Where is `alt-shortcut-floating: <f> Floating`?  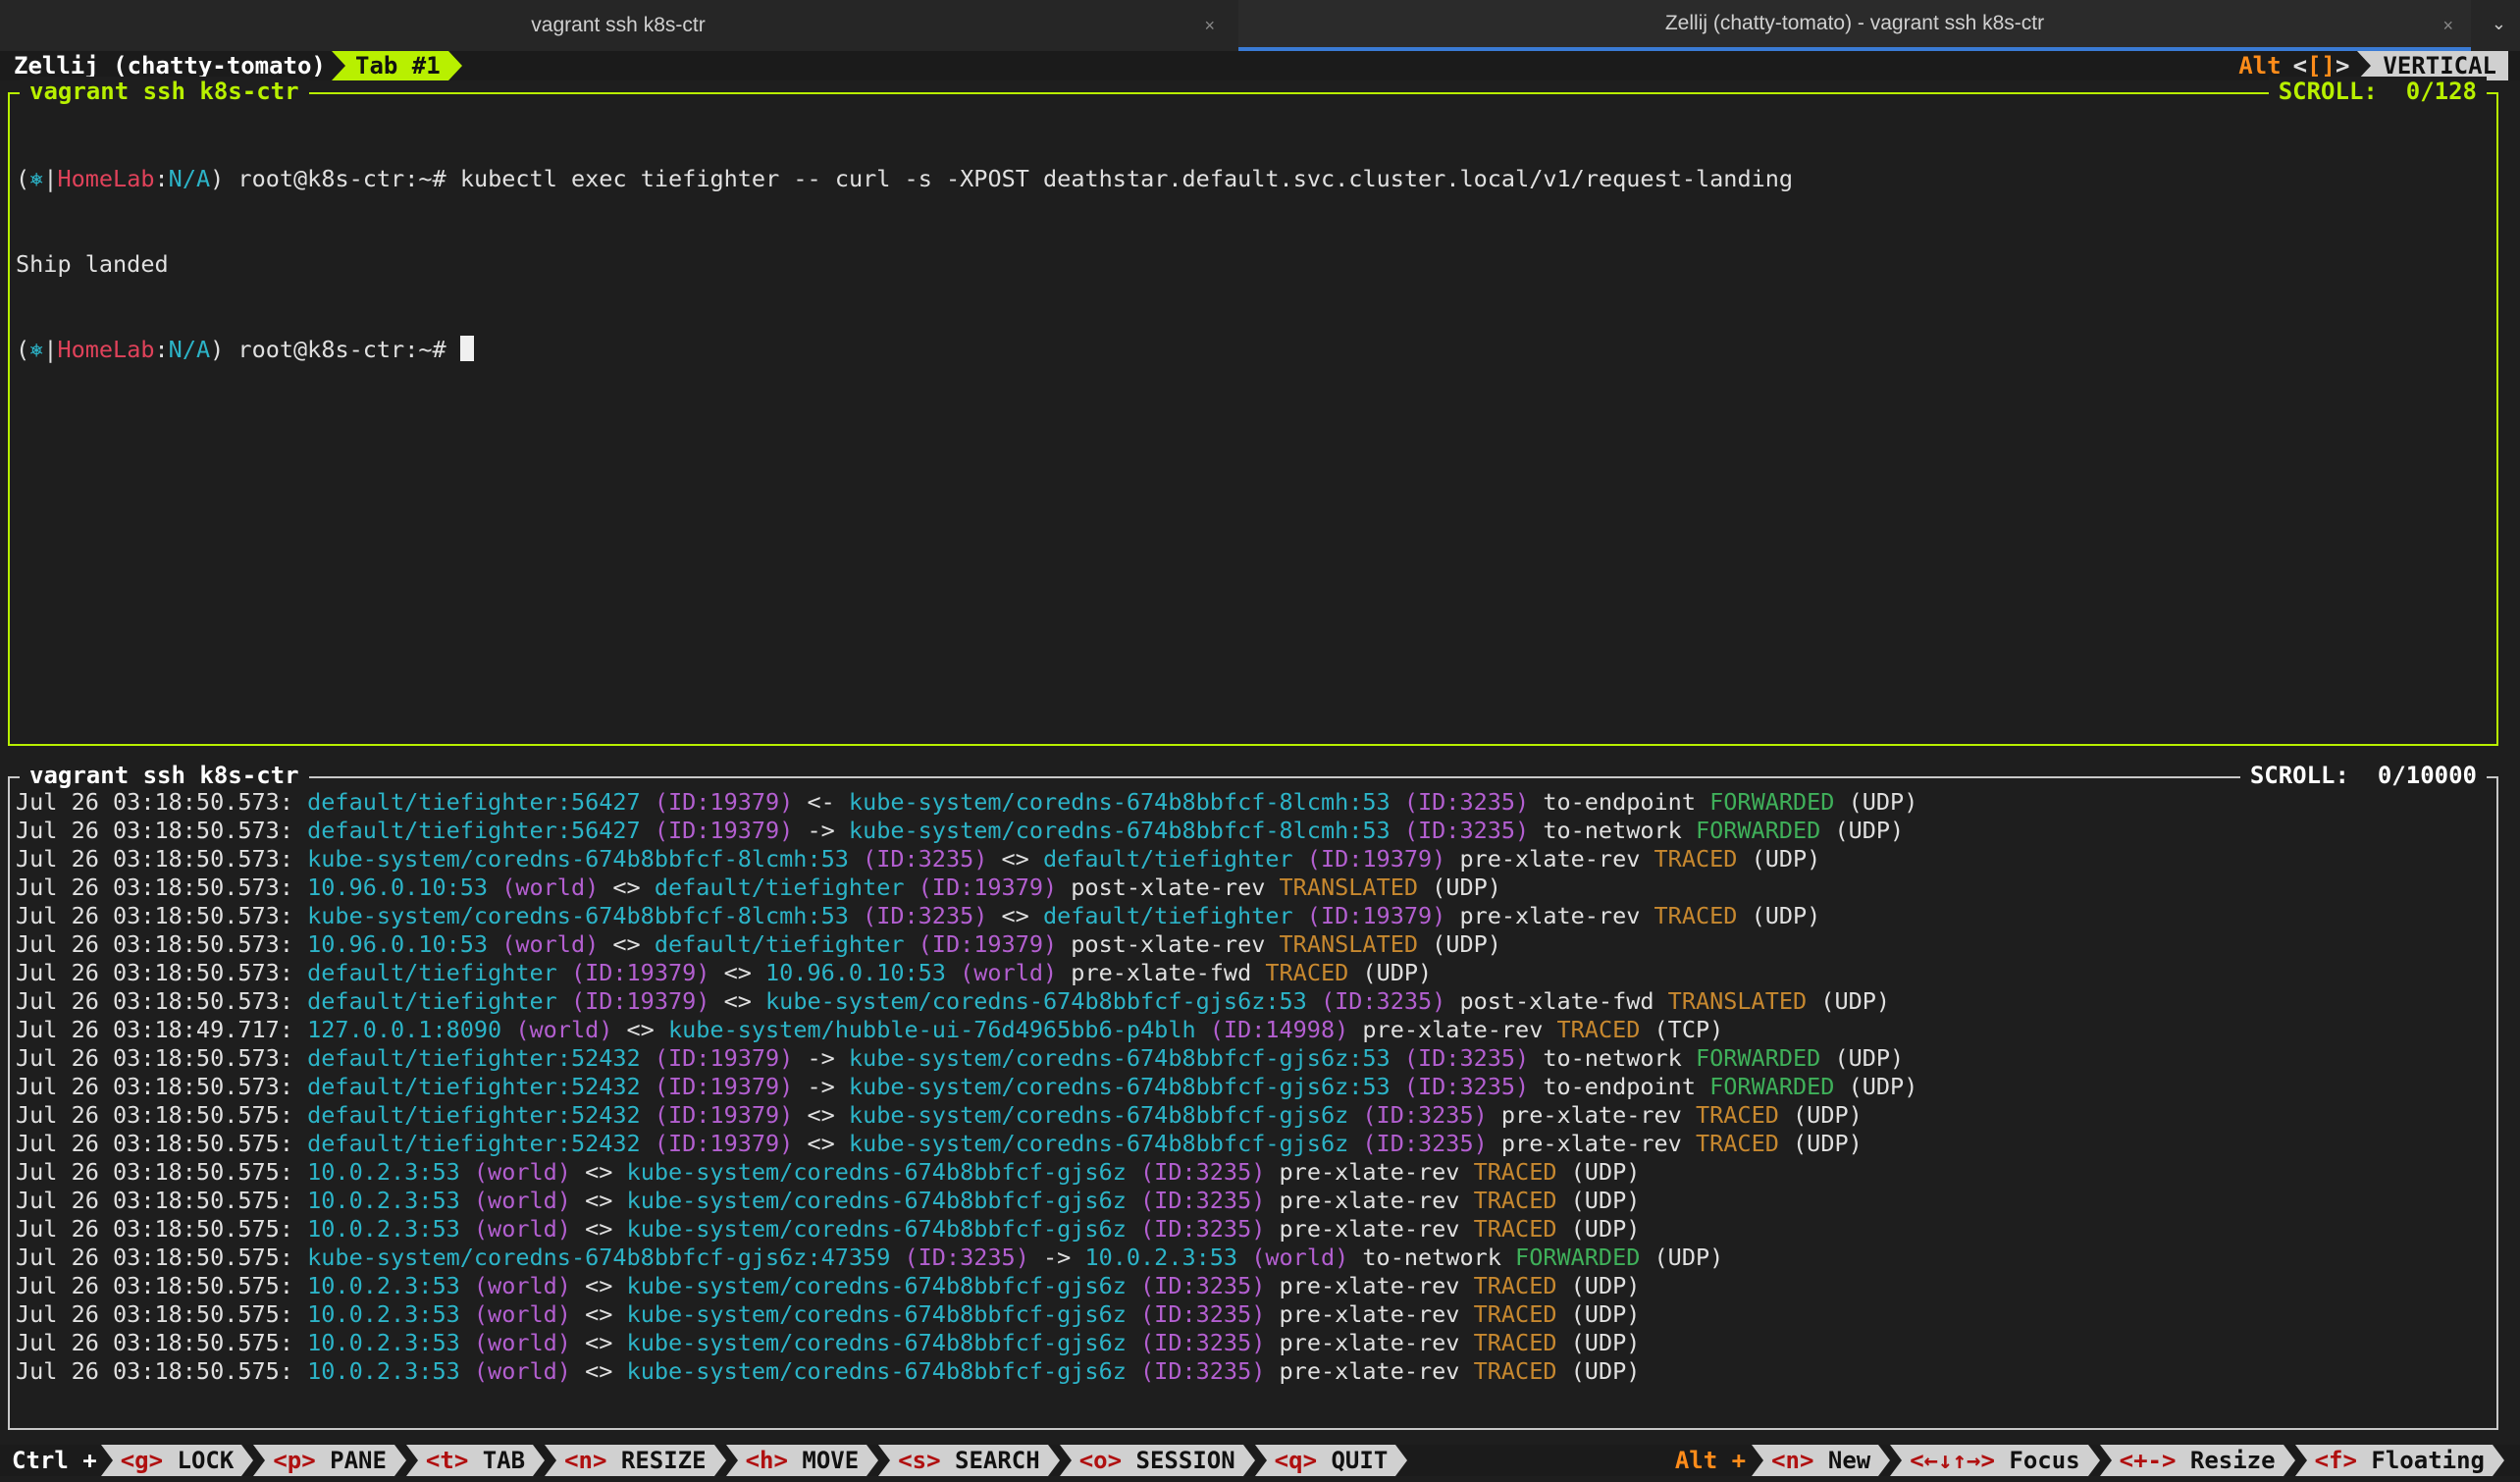 alt-shortcut-floating: <f> Floating is located at coordinates (2399, 1460).